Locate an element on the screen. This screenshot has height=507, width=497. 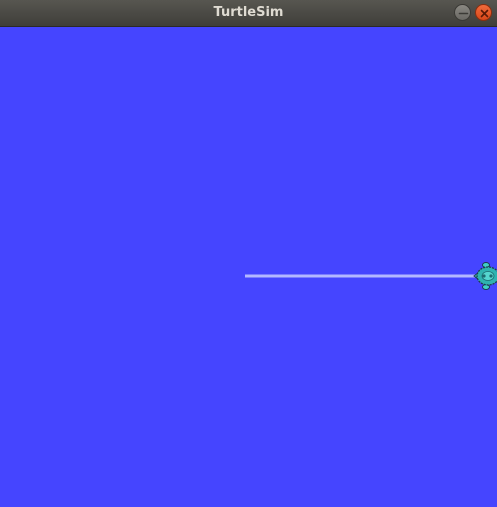
close-icon is located at coordinates (484, 13).